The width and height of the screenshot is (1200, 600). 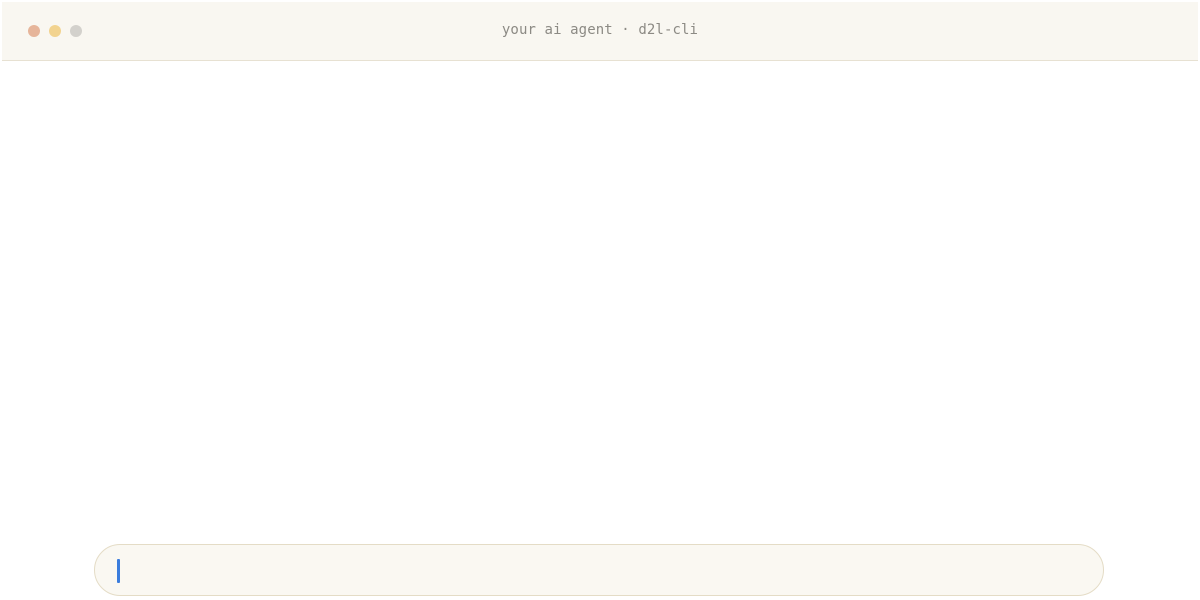 I want to click on message-input, so click(x=599, y=570).